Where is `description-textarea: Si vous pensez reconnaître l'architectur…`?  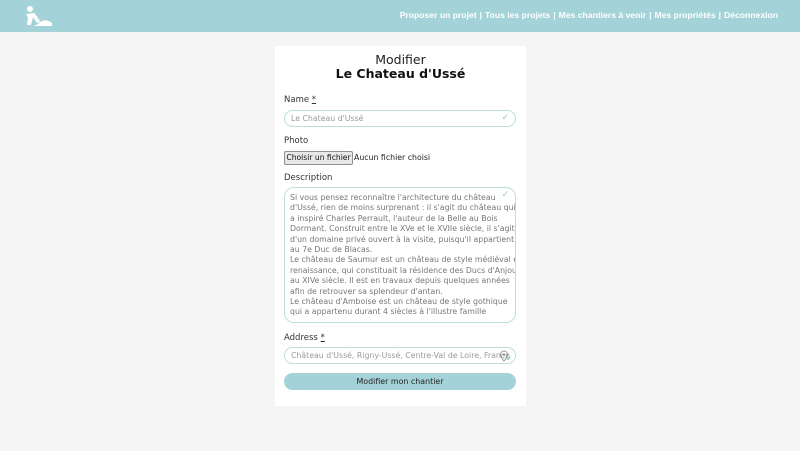 description-textarea: Si vous pensez reconnaître l'architectur… is located at coordinates (400, 255).